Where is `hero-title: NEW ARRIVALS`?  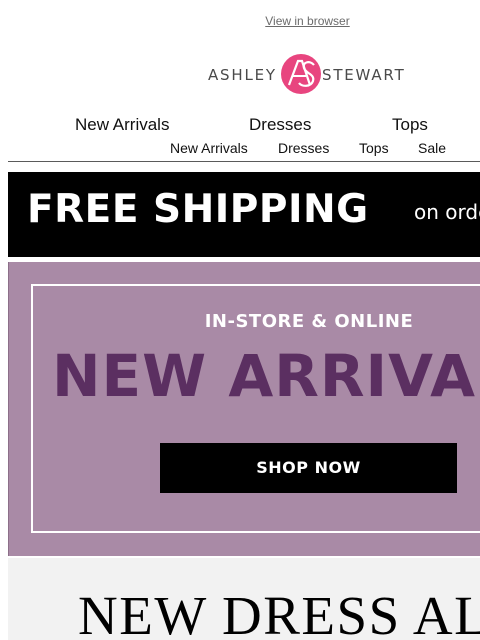 hero-title: NEW ARRIVALS is located at coordinates (266, 376).